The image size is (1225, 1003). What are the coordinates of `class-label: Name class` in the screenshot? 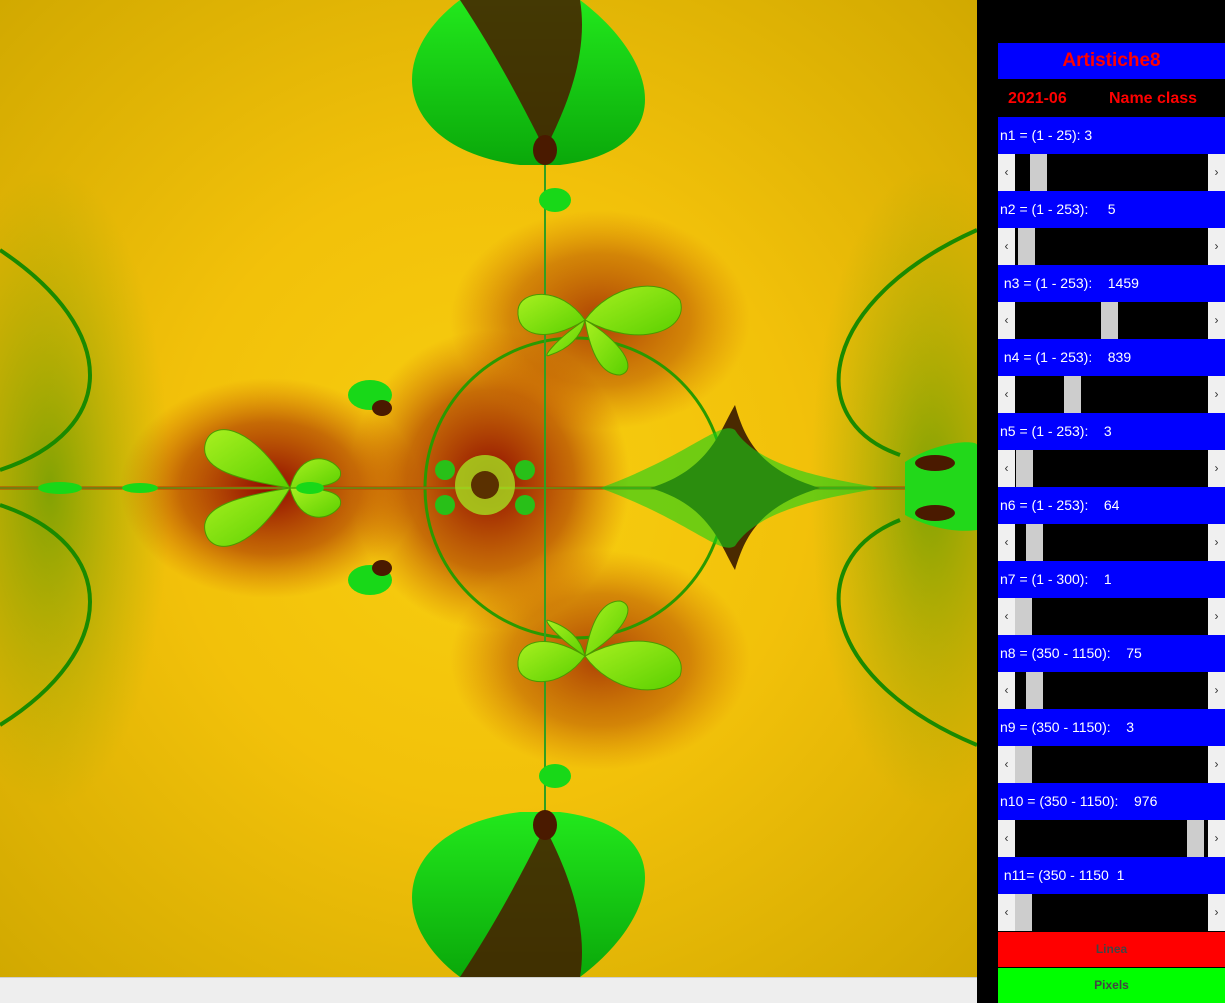 It's located at (1153, 98).